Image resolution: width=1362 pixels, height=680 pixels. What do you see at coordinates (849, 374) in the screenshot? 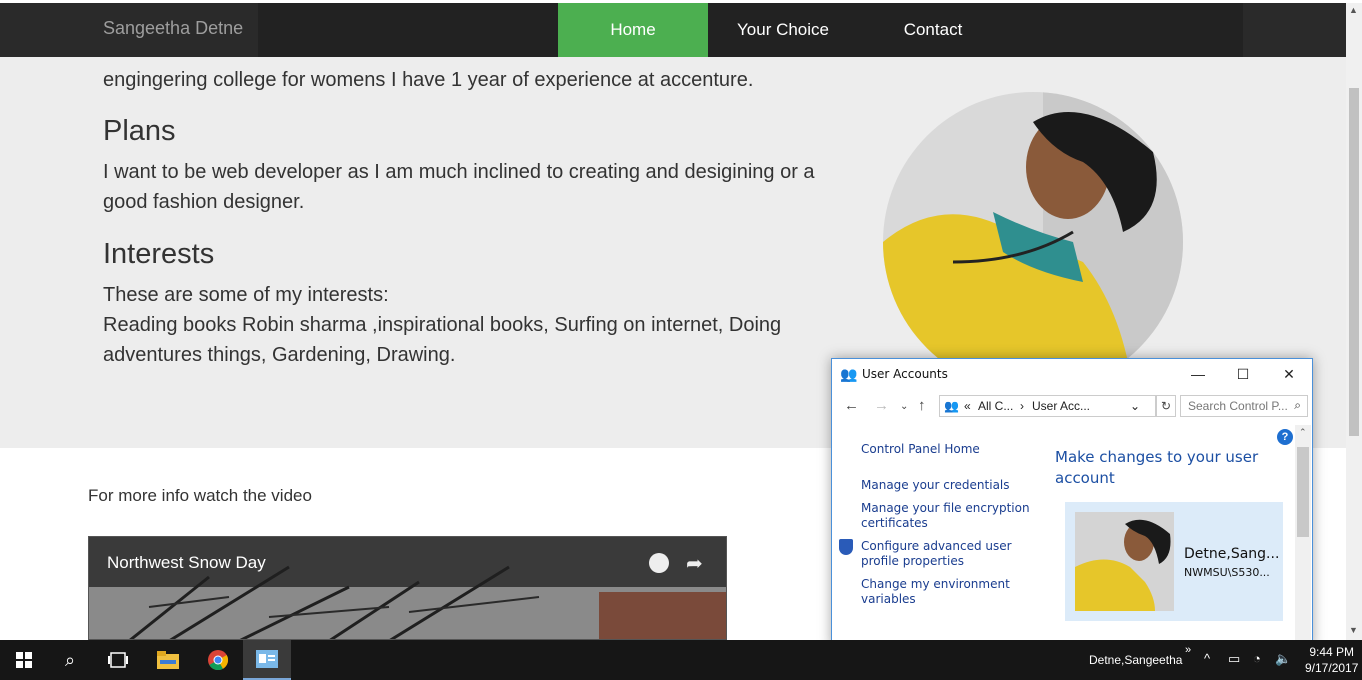
I see `user-accounts-icon: 👥` at bounding box center [849, 374].